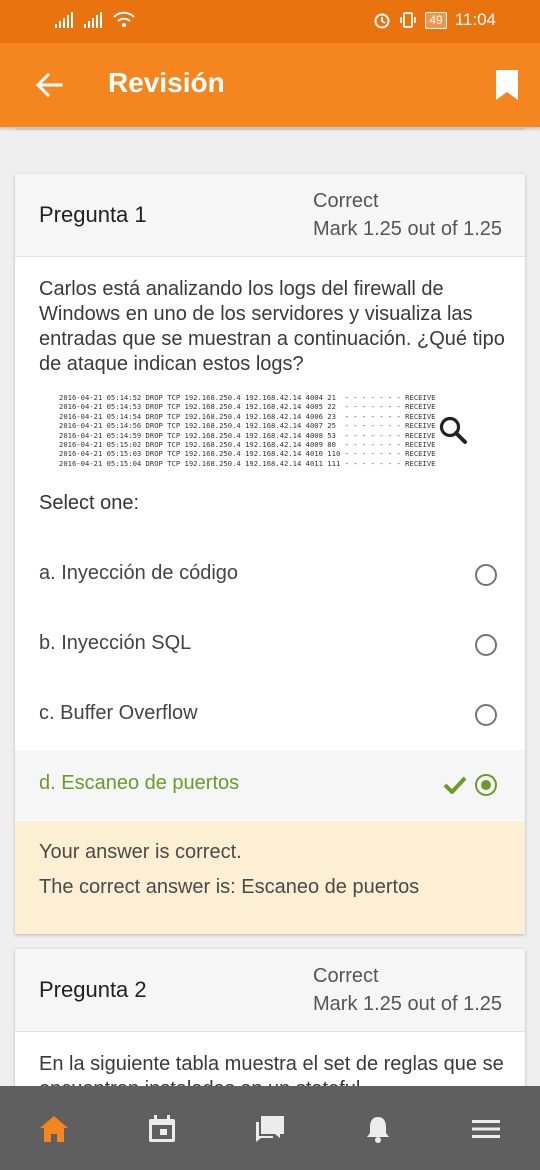 This screenshot has width=540, height=1170. What do you see at coordinates (453, 430) in the screenshot?
I see `zoom-icon` at bounding box center [453, 430].